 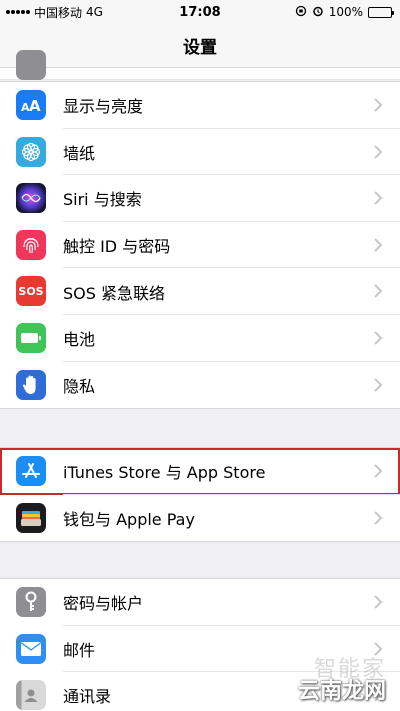 I want to click on fingerprint-icon, so click(x=31, y=244).